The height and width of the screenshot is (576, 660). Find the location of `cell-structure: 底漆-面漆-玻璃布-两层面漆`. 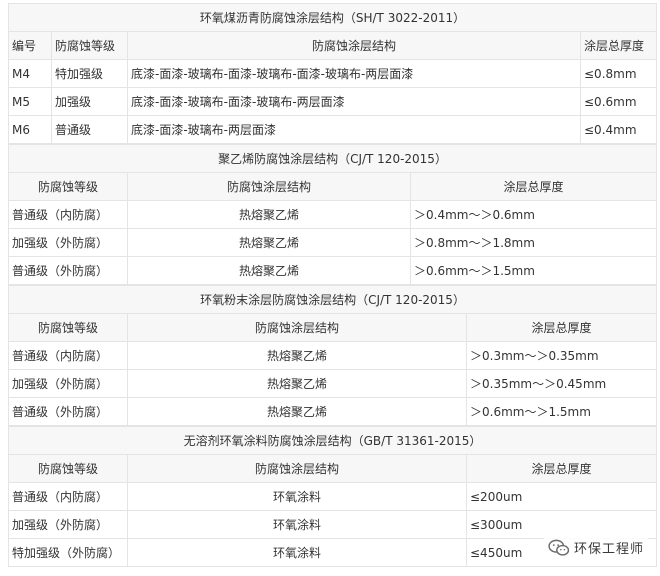

cell-structure: 底漆-面漆-玻璃布-两层面漆 is located at coordinates (354, 129).